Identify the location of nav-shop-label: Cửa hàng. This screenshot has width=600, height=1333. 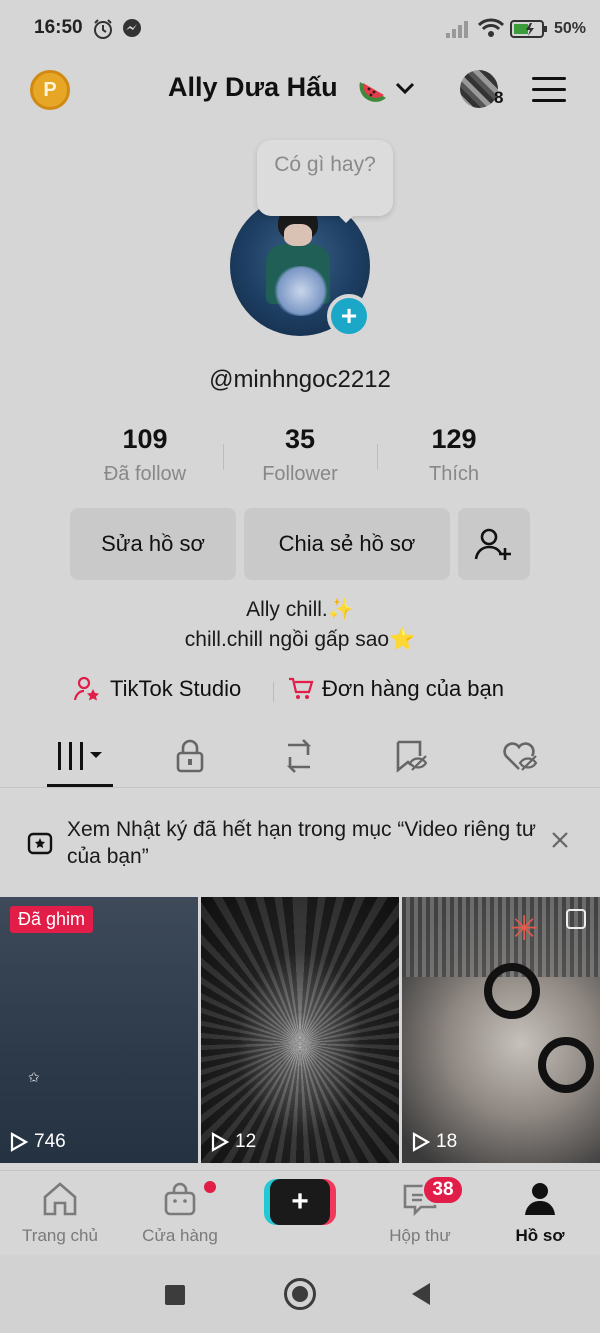
(180, 1235).